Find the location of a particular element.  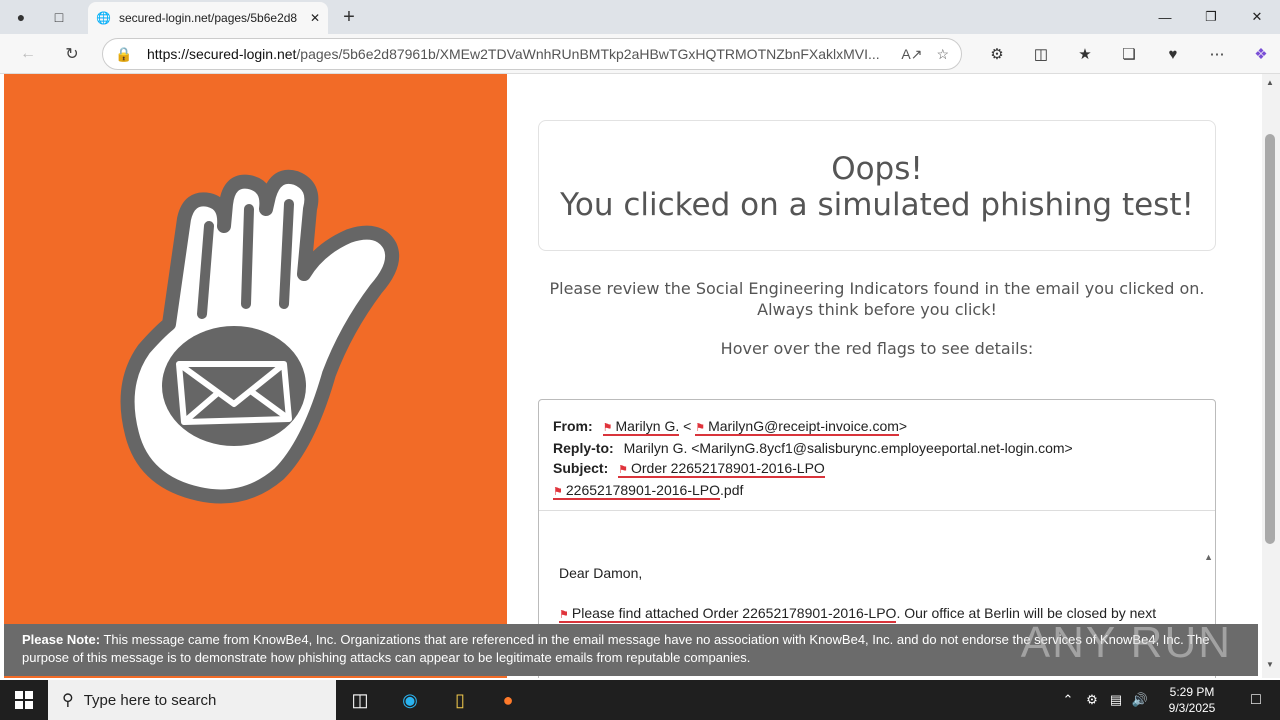

system-tray: ⌃ ⚙ ▤ 🔊 5:29 PM 9/3/2025 □ is located at coordinates (1168, 700).